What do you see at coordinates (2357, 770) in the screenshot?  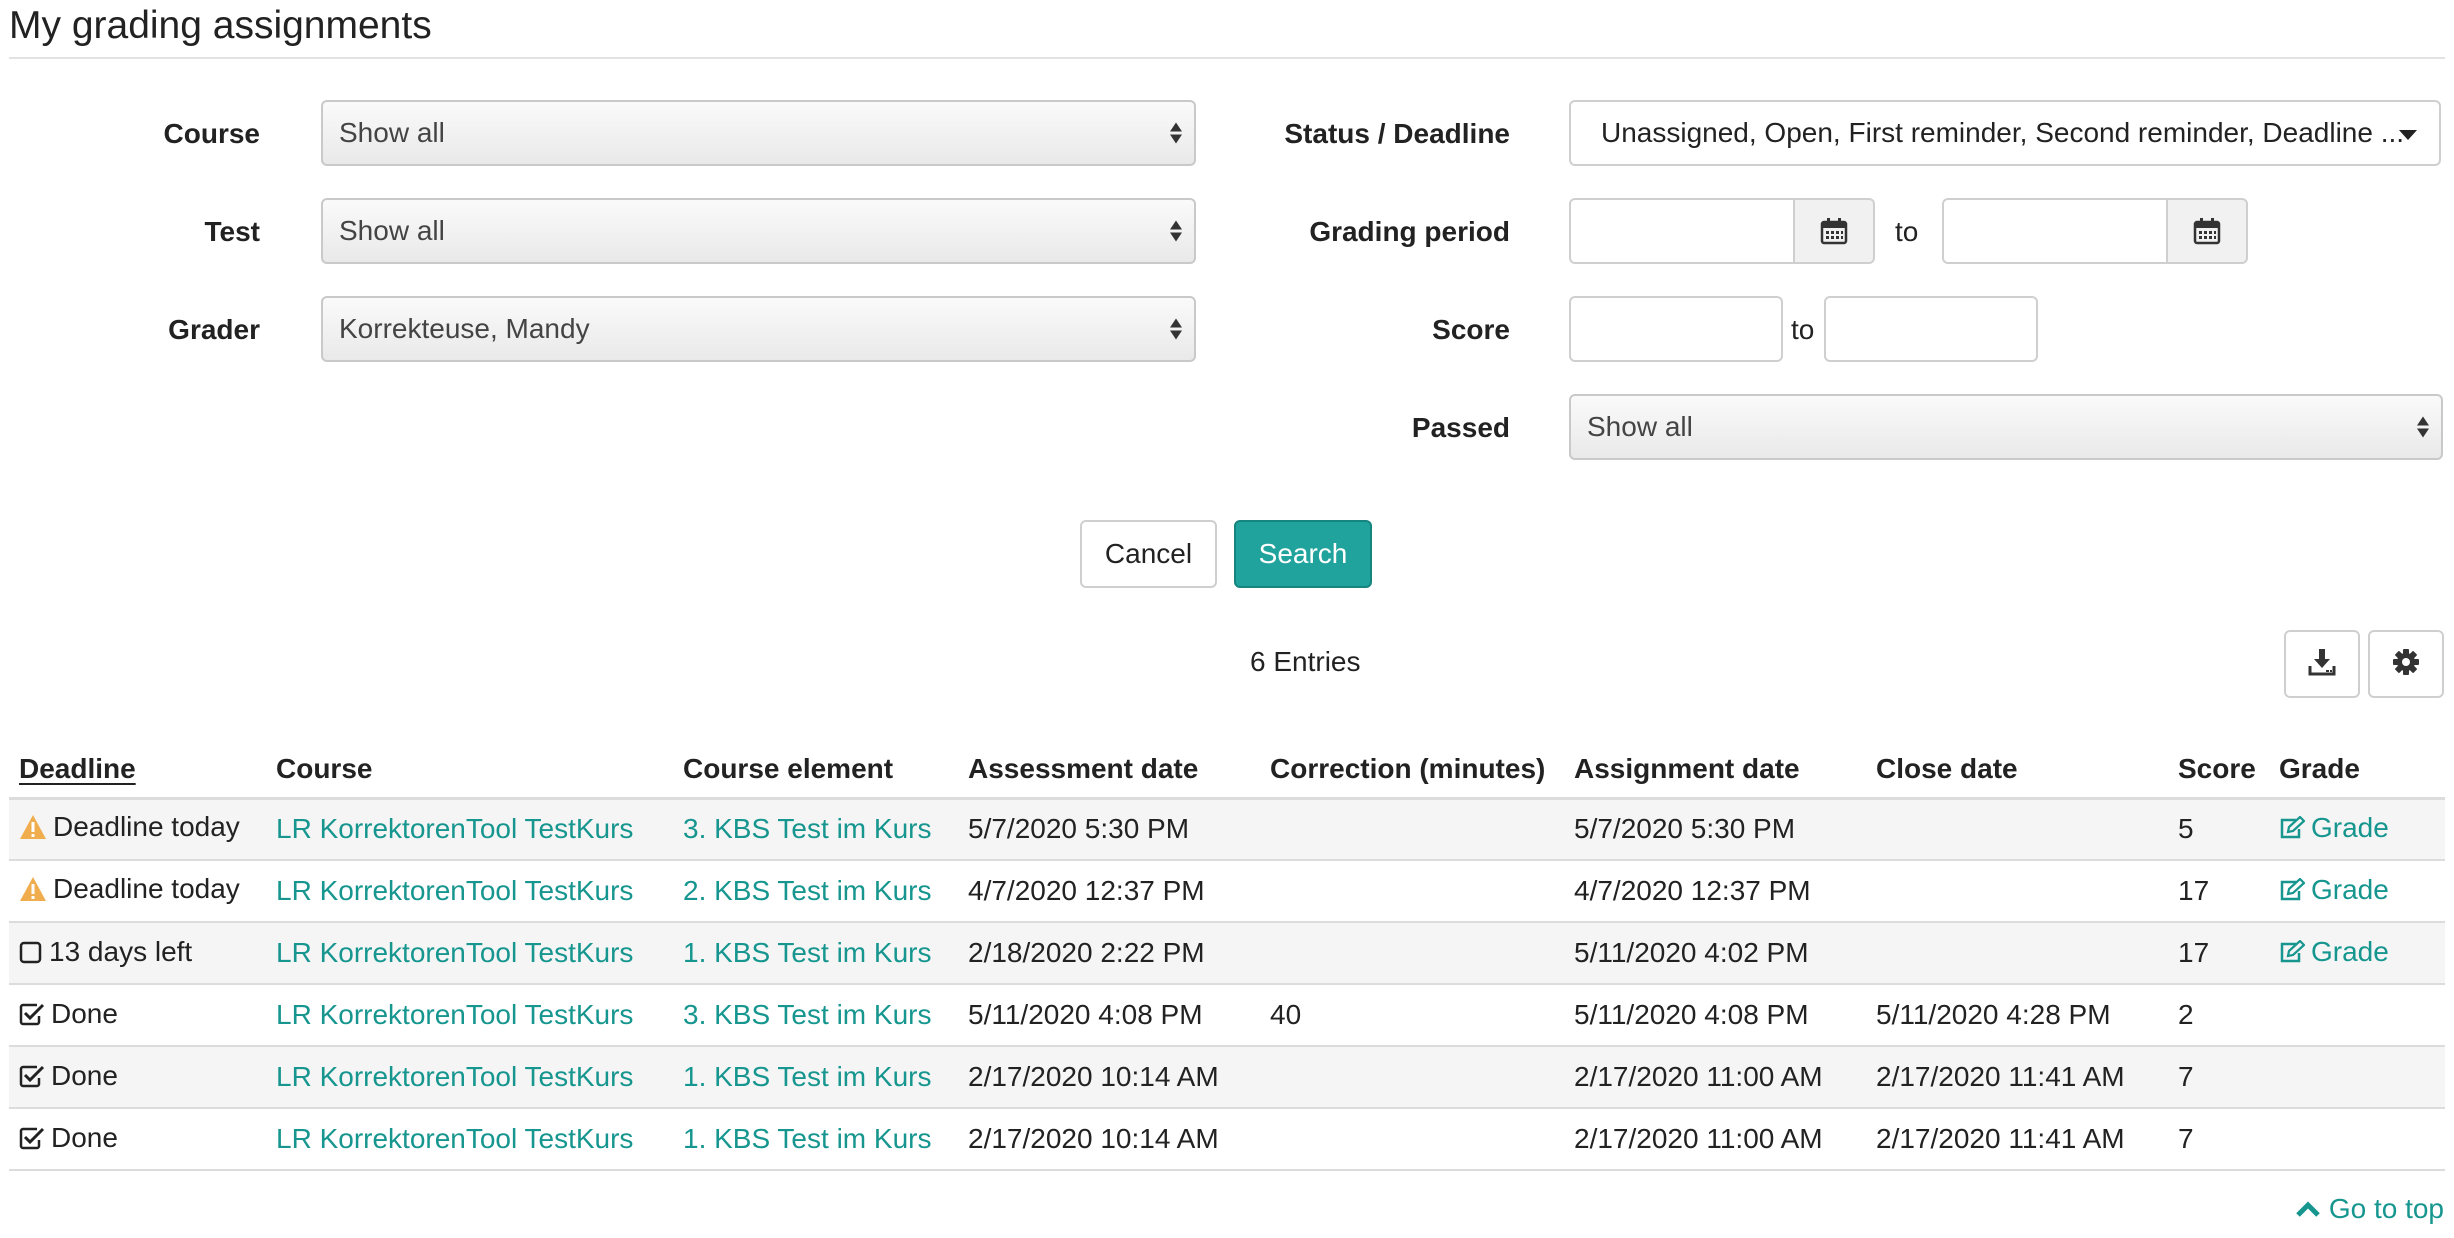 I see `column-header-grade: Grade` at bounding box center [2357, 770].